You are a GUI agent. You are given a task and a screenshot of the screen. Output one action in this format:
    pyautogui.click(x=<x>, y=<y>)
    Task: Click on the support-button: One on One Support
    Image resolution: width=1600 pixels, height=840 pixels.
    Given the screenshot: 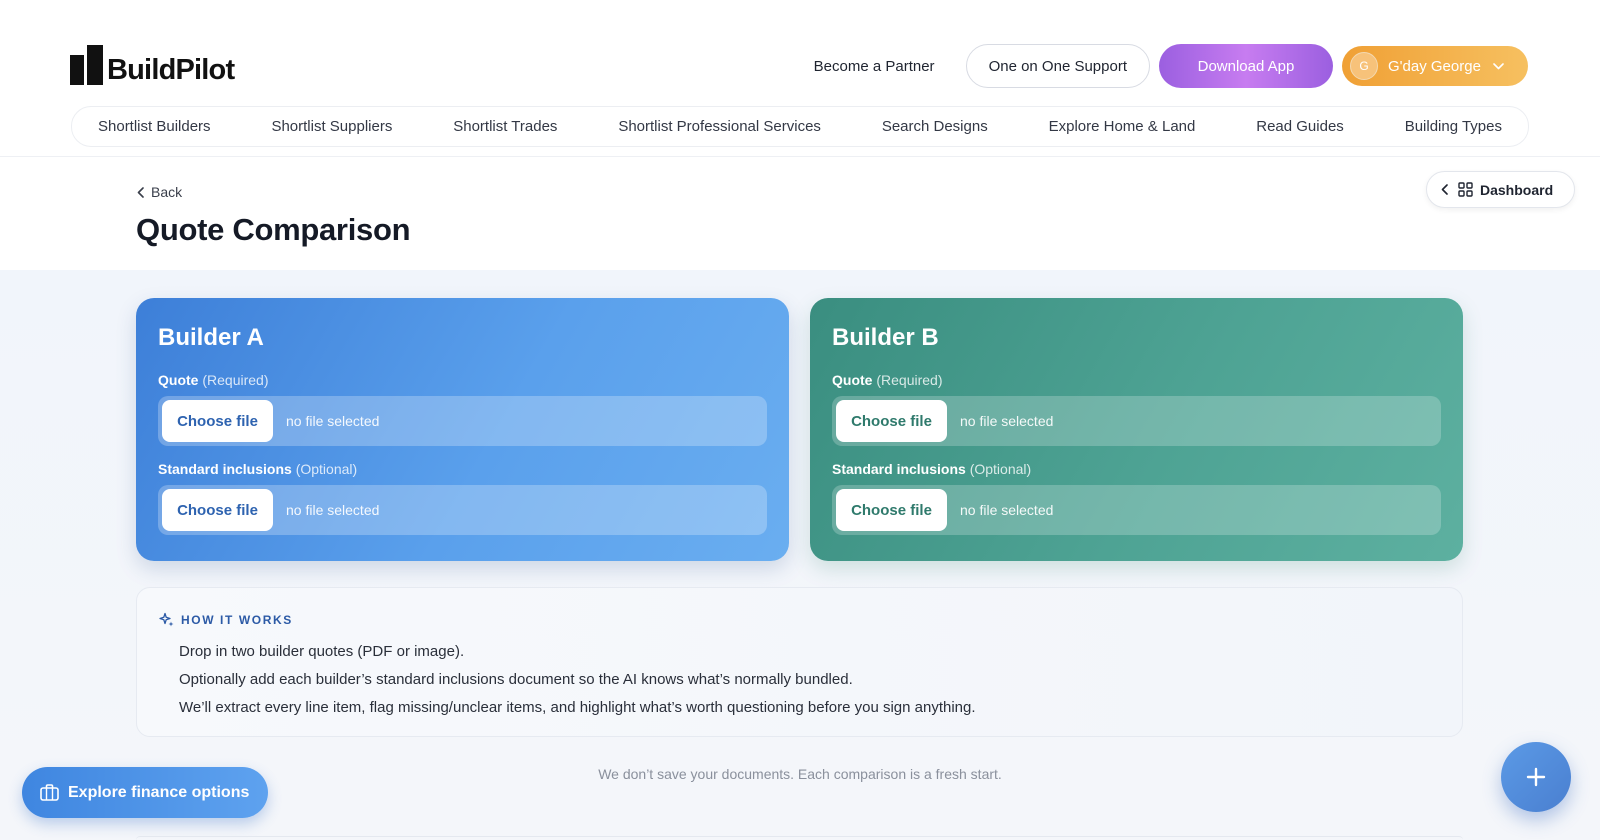 What is the action you would take?
    pyautogui.click(x=1057, y=66)
    